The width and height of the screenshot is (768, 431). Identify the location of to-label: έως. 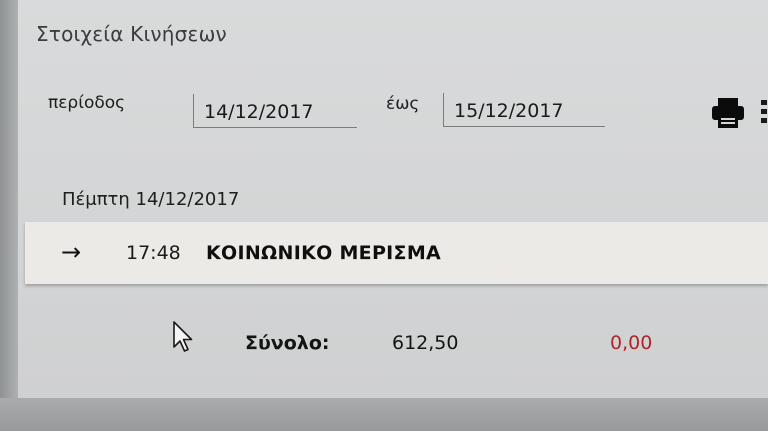
(403, 104).